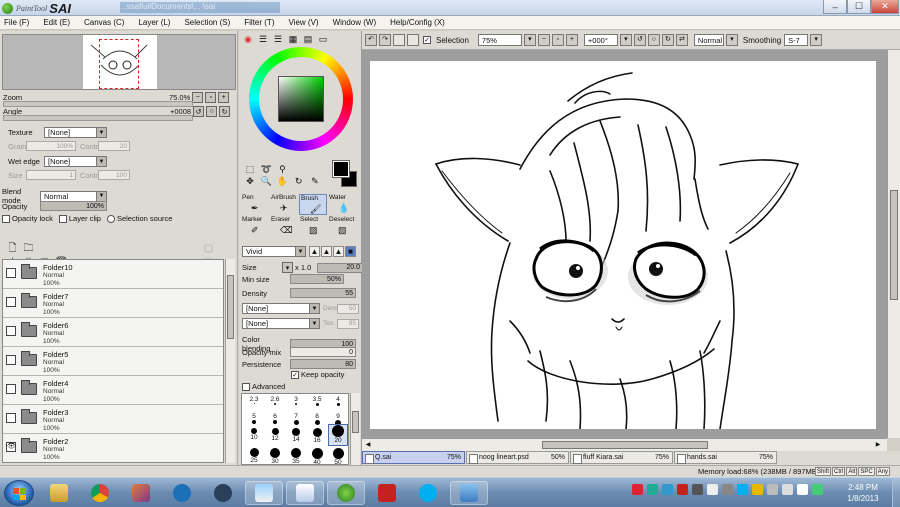  What do you see at coordinates (624, 444) in the screenshot?
I see `canvas-horizontal-scrollbar: ◀ ▶` at bounding box center [624, 444].